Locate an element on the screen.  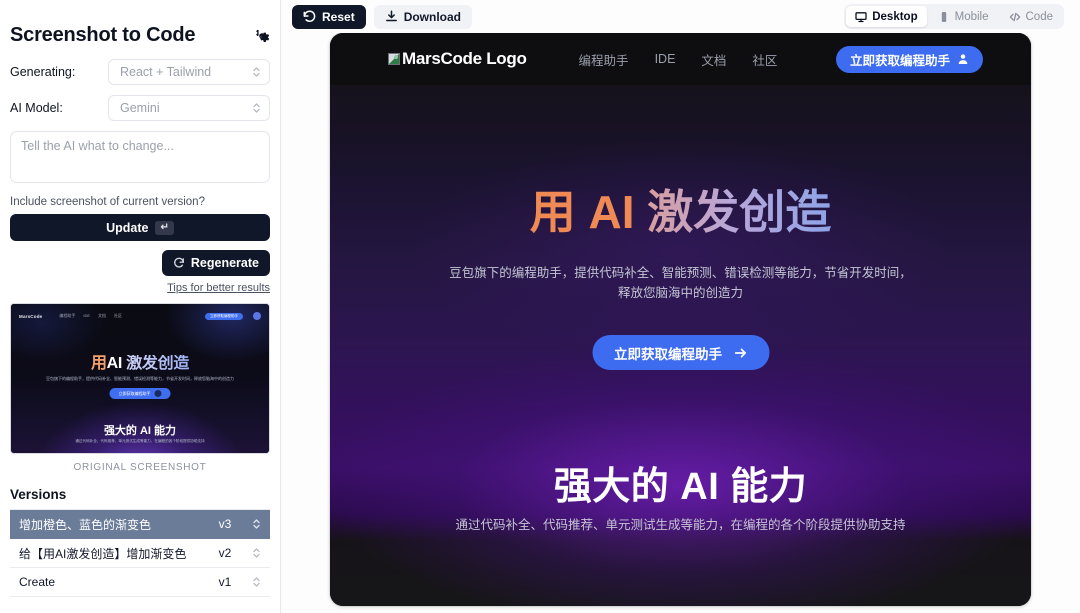
preview-logo: MarsCode Logo is located at coordinates (457, 59).